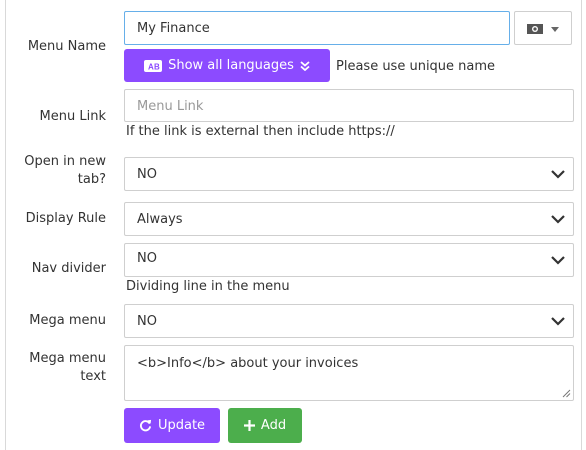 The height and width of the screenshot is (450, 586). I want to click on menu-link-label: Menu Link, so click(72, 116).